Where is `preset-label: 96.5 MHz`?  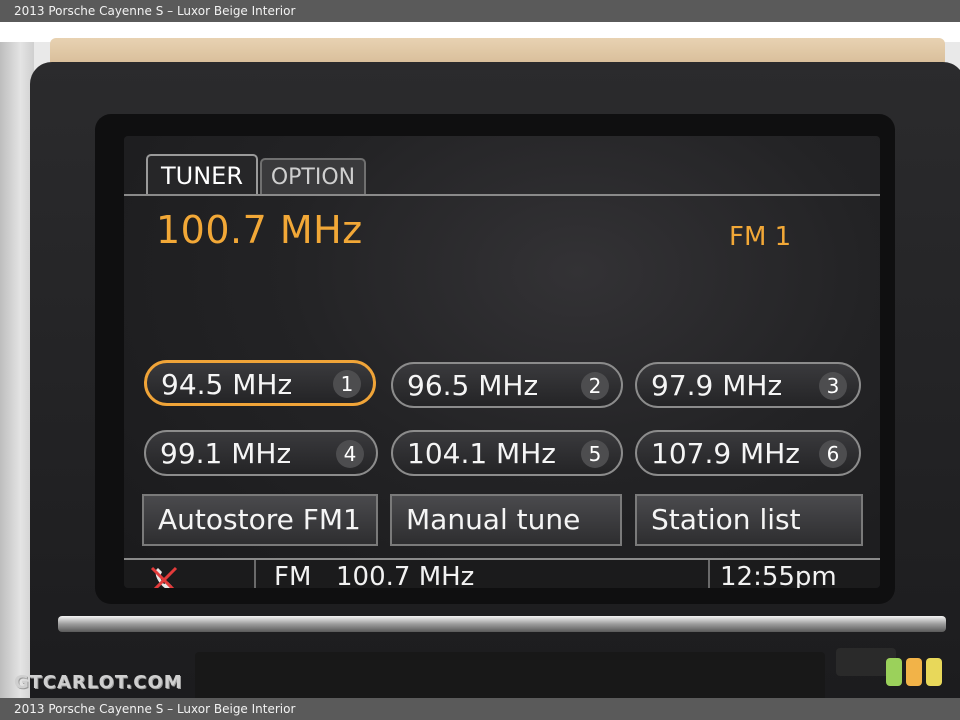 preset-label: 96.5 MHz is located at coordinates (473, 385).